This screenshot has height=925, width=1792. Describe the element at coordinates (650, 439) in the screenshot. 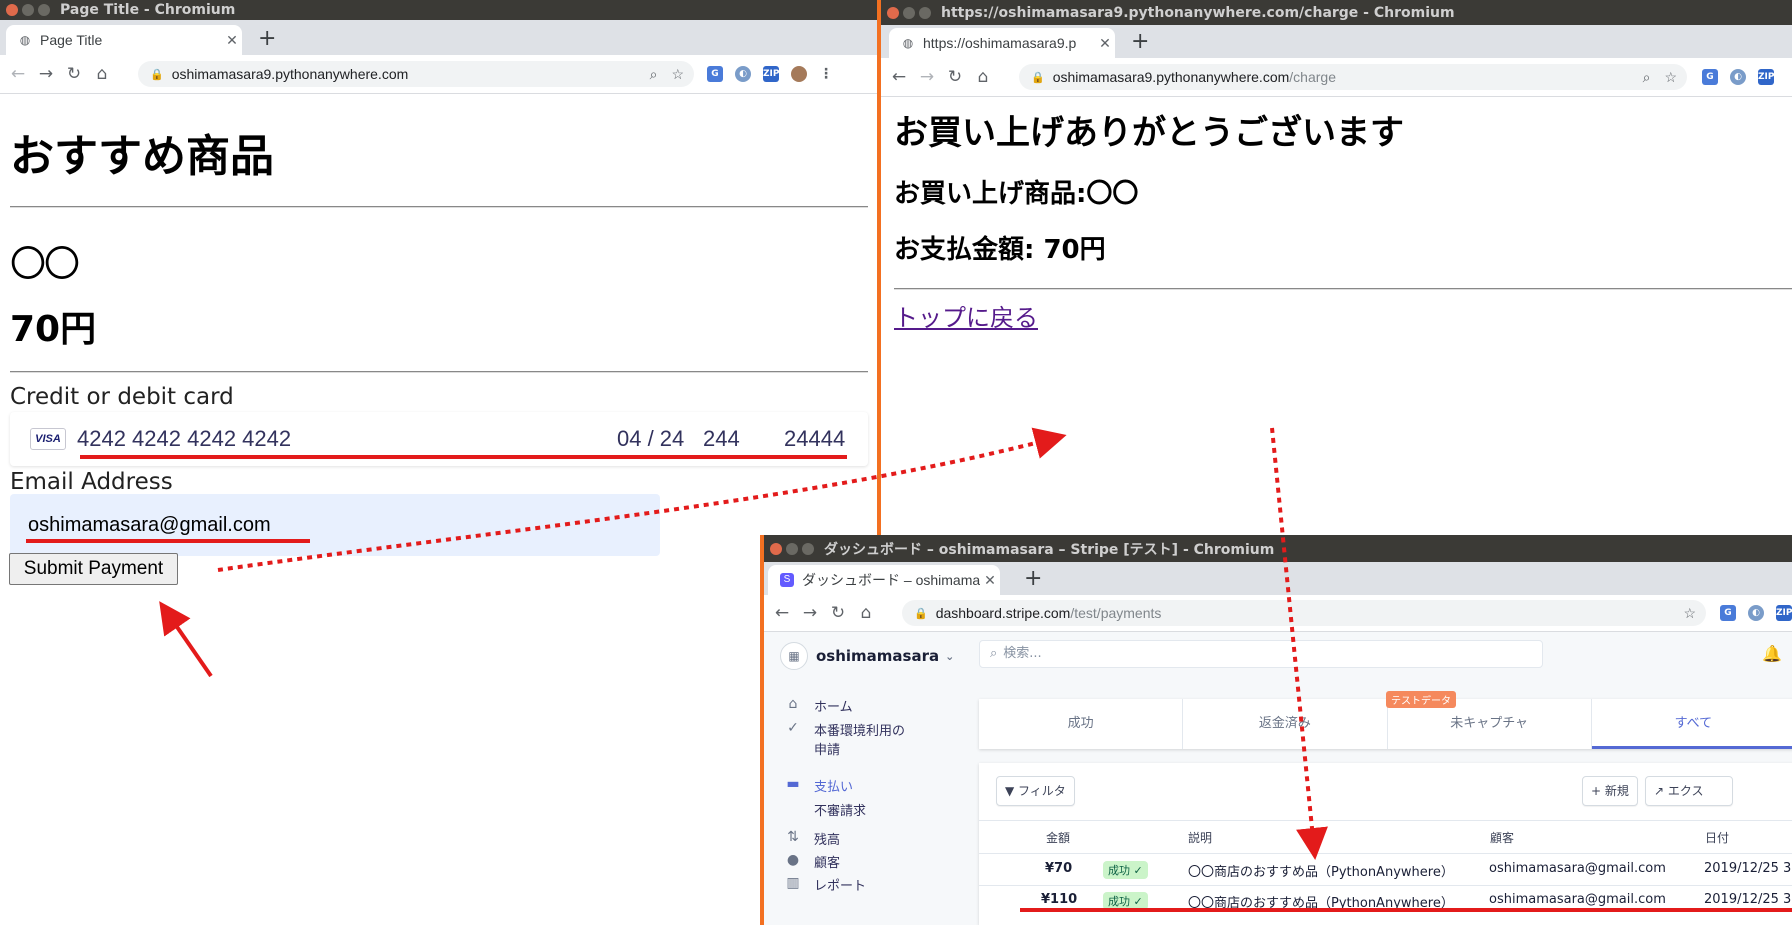

I see `card-expiry: 04 / 24` at that location.